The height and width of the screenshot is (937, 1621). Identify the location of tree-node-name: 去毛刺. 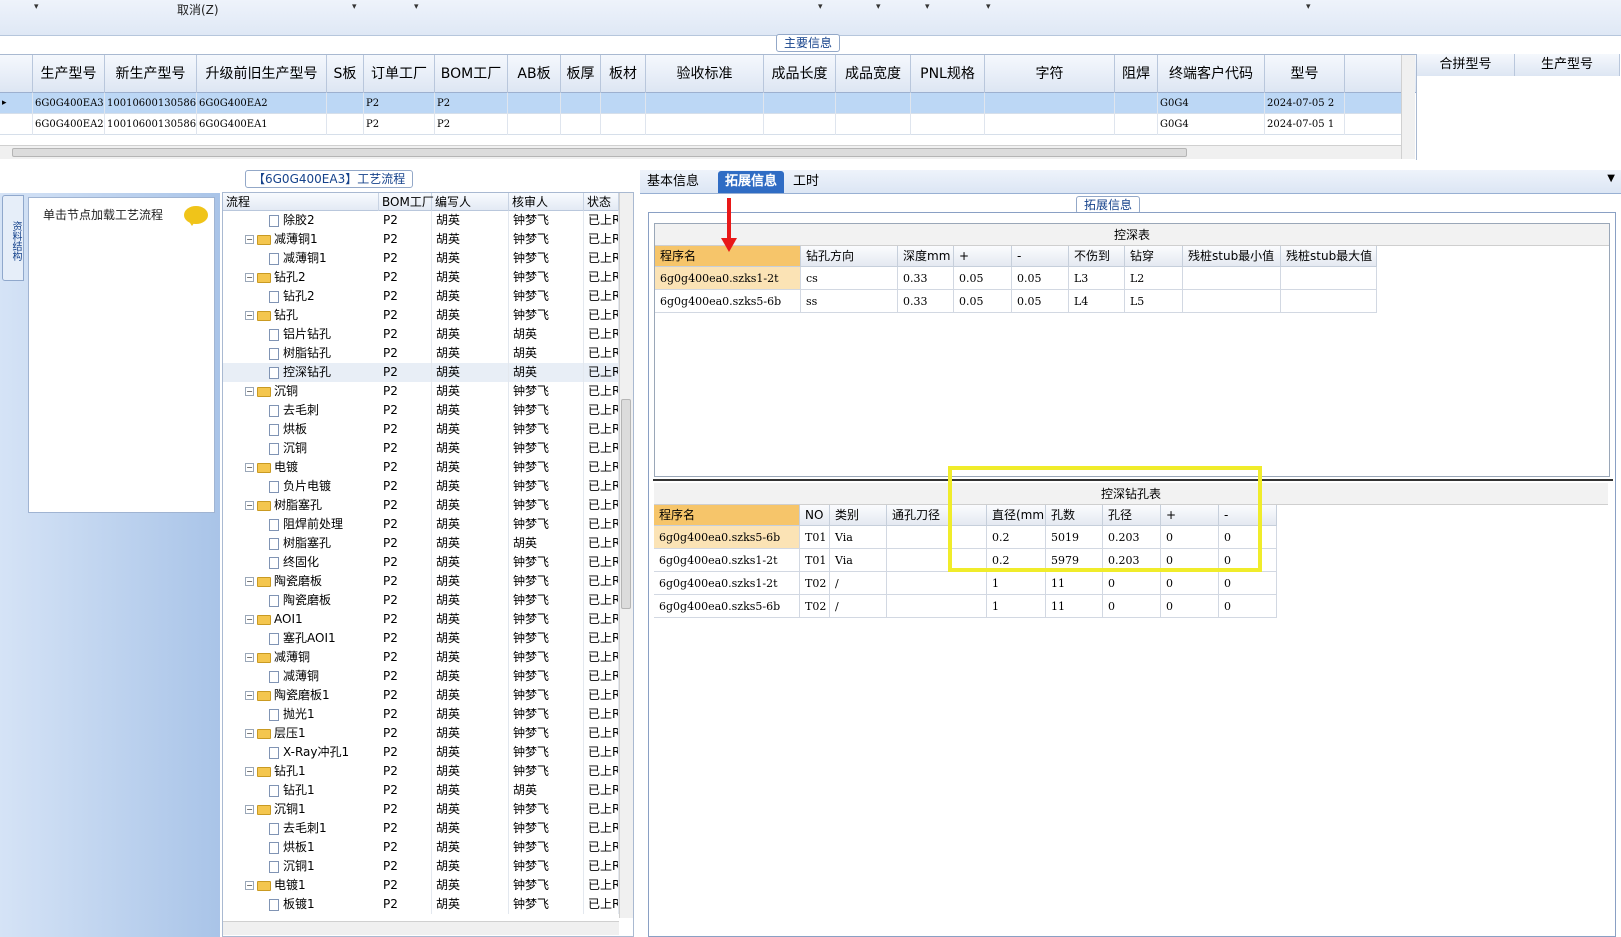
(324, 410).